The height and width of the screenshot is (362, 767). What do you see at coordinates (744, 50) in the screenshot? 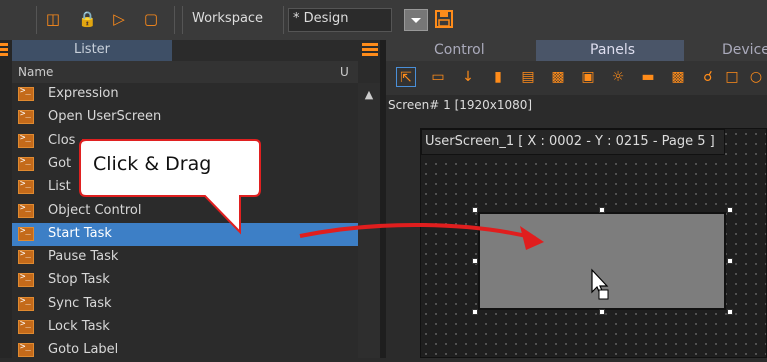
I see `tab-device: Device` at bounding box center [744, 50].